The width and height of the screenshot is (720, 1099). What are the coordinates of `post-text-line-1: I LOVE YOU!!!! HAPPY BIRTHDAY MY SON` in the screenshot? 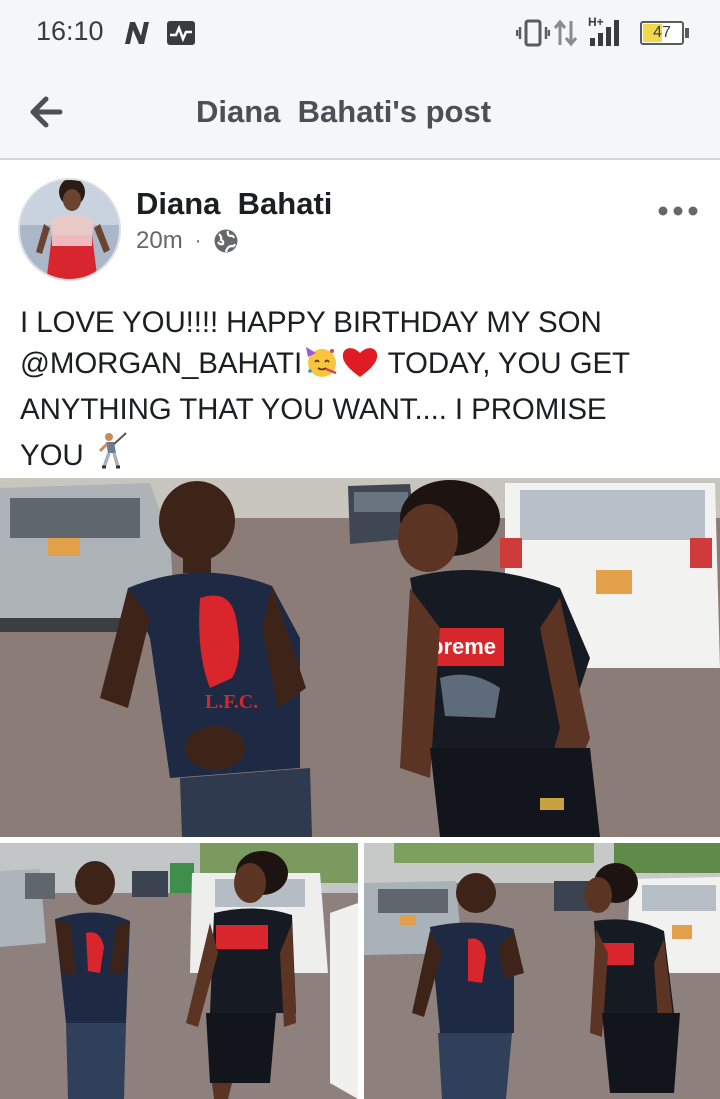 It's located at (311, 322).